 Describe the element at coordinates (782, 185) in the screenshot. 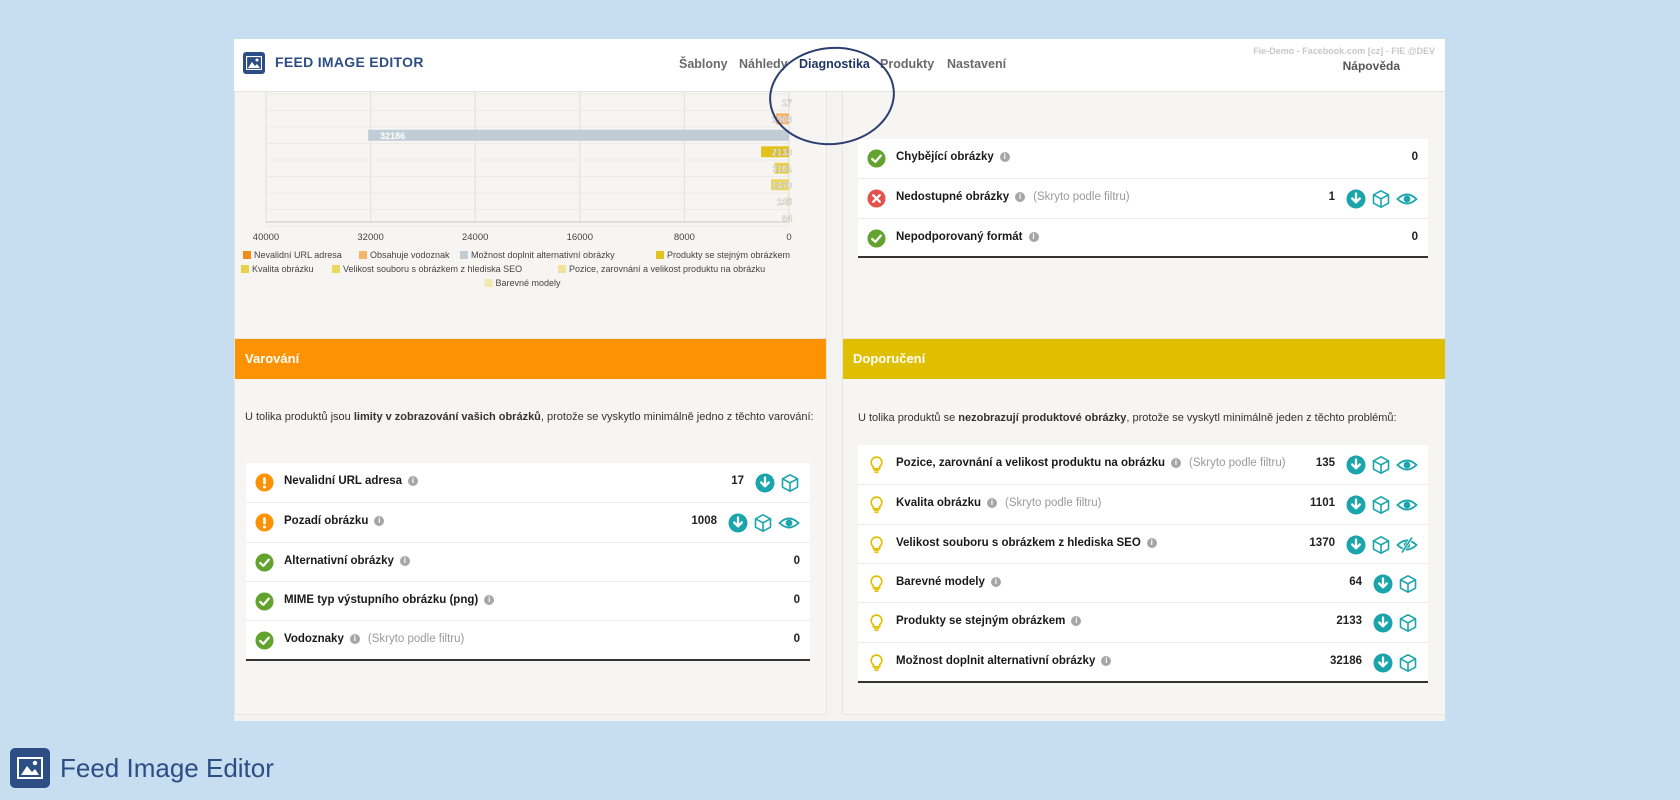

I see `bar-value-label: 1370` at that location.